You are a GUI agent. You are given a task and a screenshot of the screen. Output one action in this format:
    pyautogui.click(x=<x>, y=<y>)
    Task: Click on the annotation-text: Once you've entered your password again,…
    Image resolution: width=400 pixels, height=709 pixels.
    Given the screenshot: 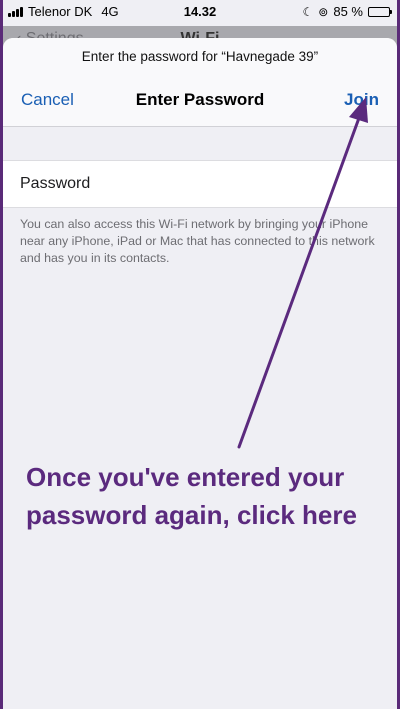 What is the action you would take?
    pyautogui.click(x=191, y=496)
    